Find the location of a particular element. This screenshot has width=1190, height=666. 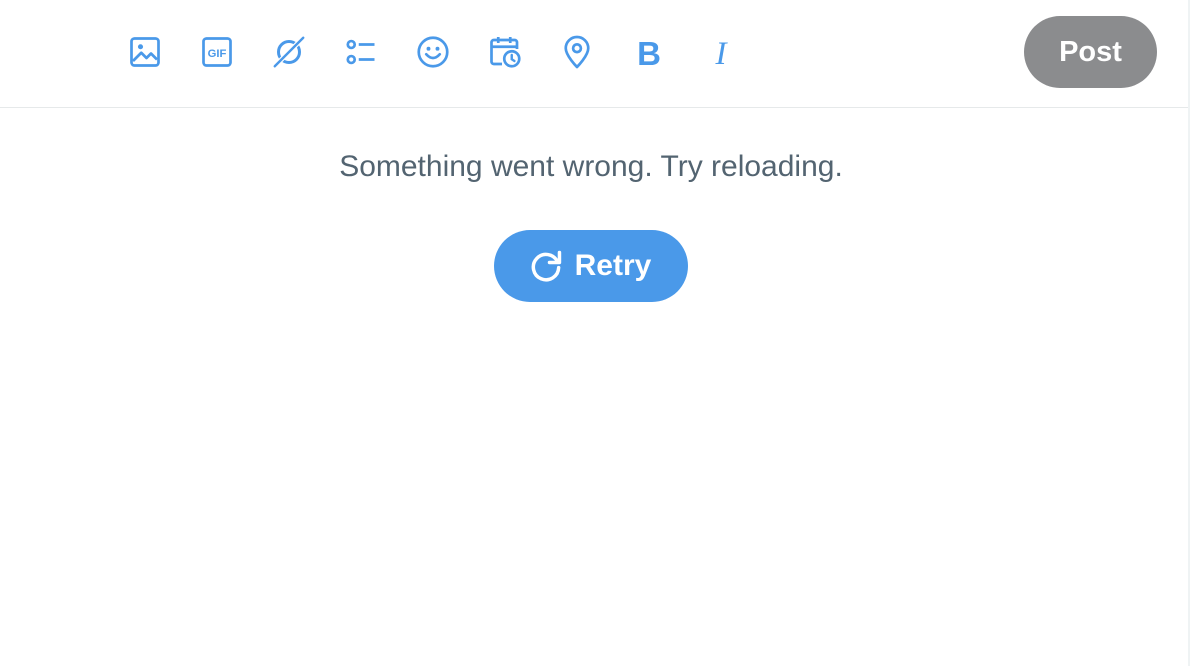

grok-icon is located at coordinates (289, 52).